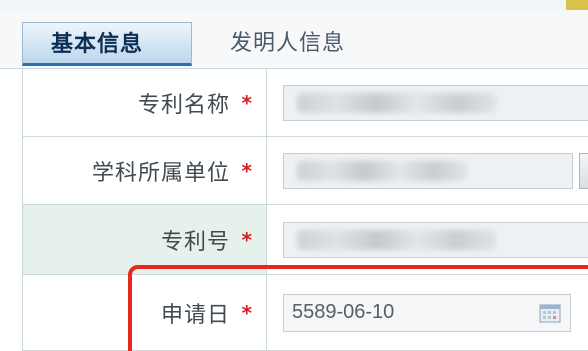  What do you see at coordinates (195, 242) in the screenshot?
I see `patent-number-label: 专利号` at bounding box center [195, 242].